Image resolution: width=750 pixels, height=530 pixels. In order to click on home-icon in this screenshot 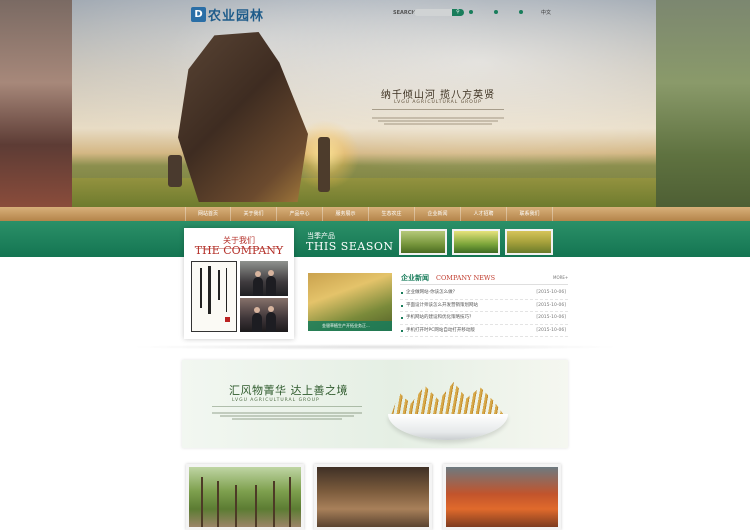, I will do `click(471, 12)`.